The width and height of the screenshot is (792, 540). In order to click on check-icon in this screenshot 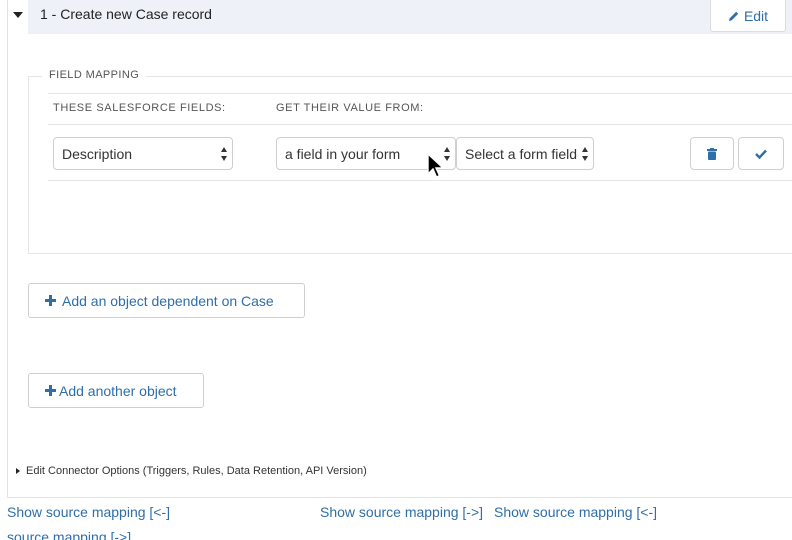, I will do `click(761, 154)`.